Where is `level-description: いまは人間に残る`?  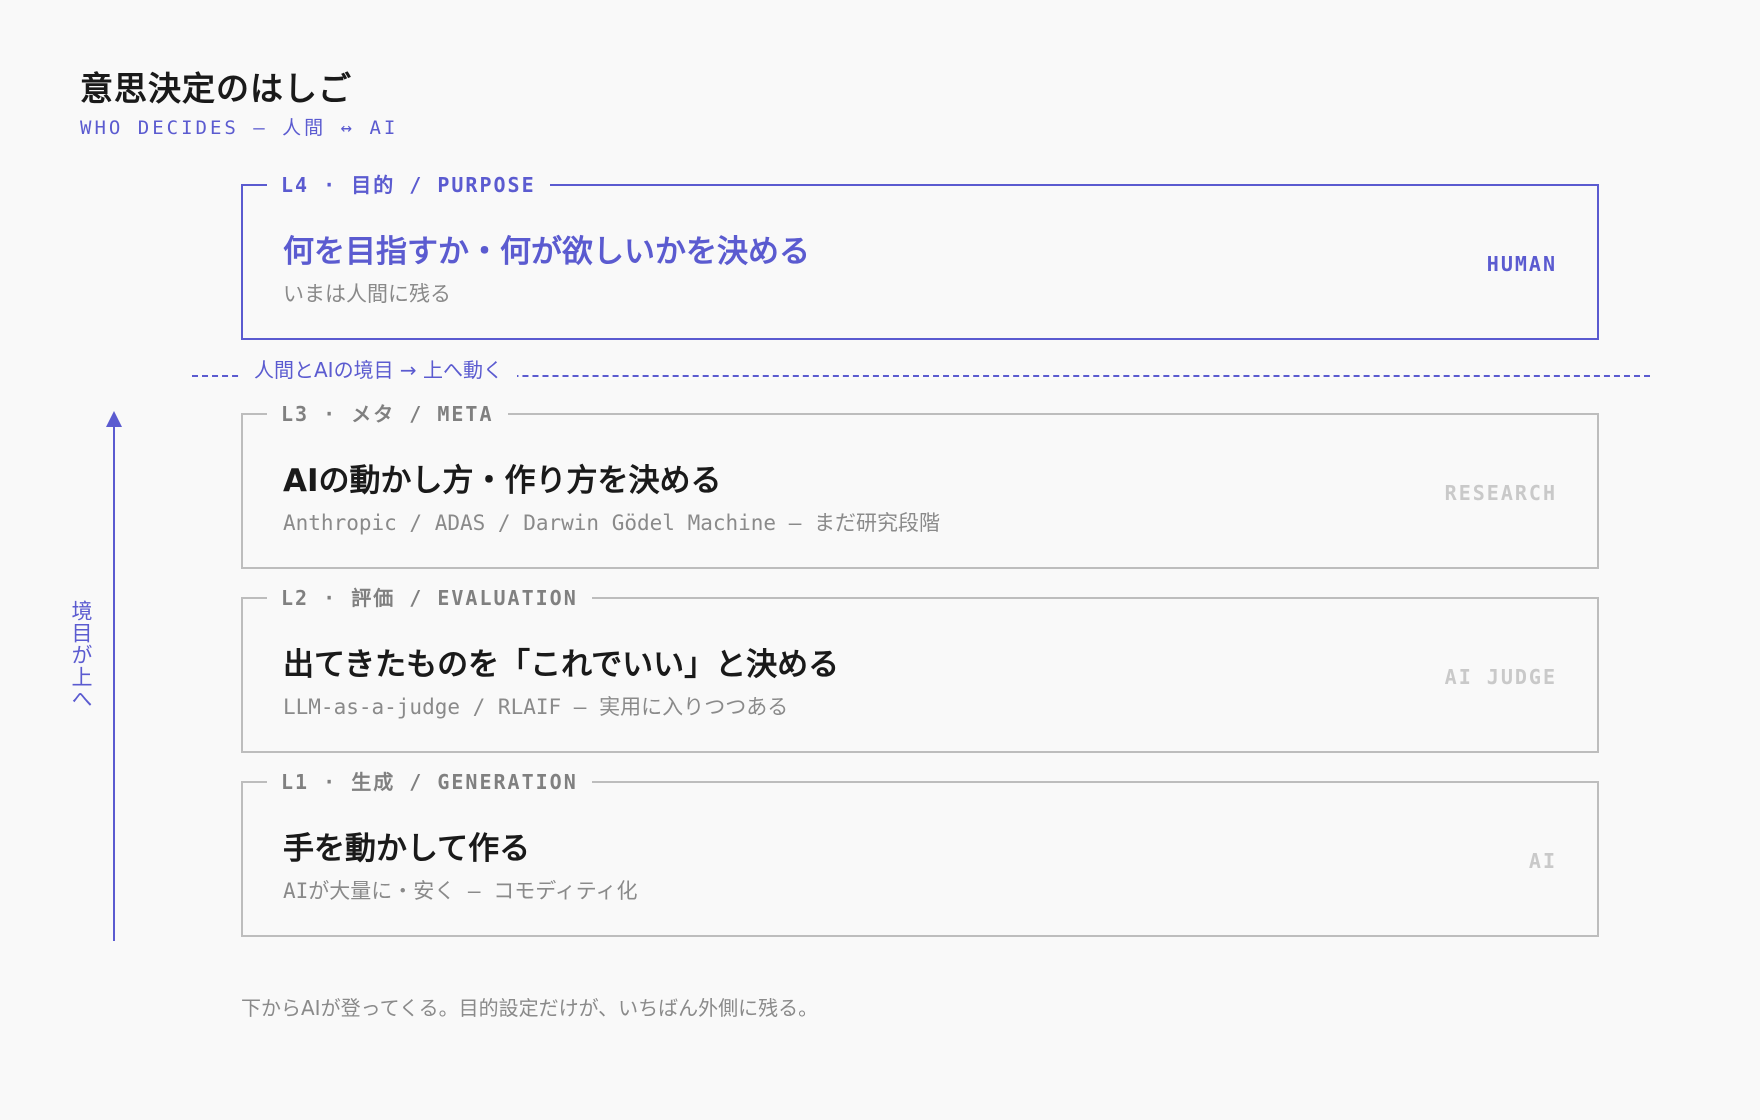
level-description: いまは人間に残る is located at coordinates (367, 294).